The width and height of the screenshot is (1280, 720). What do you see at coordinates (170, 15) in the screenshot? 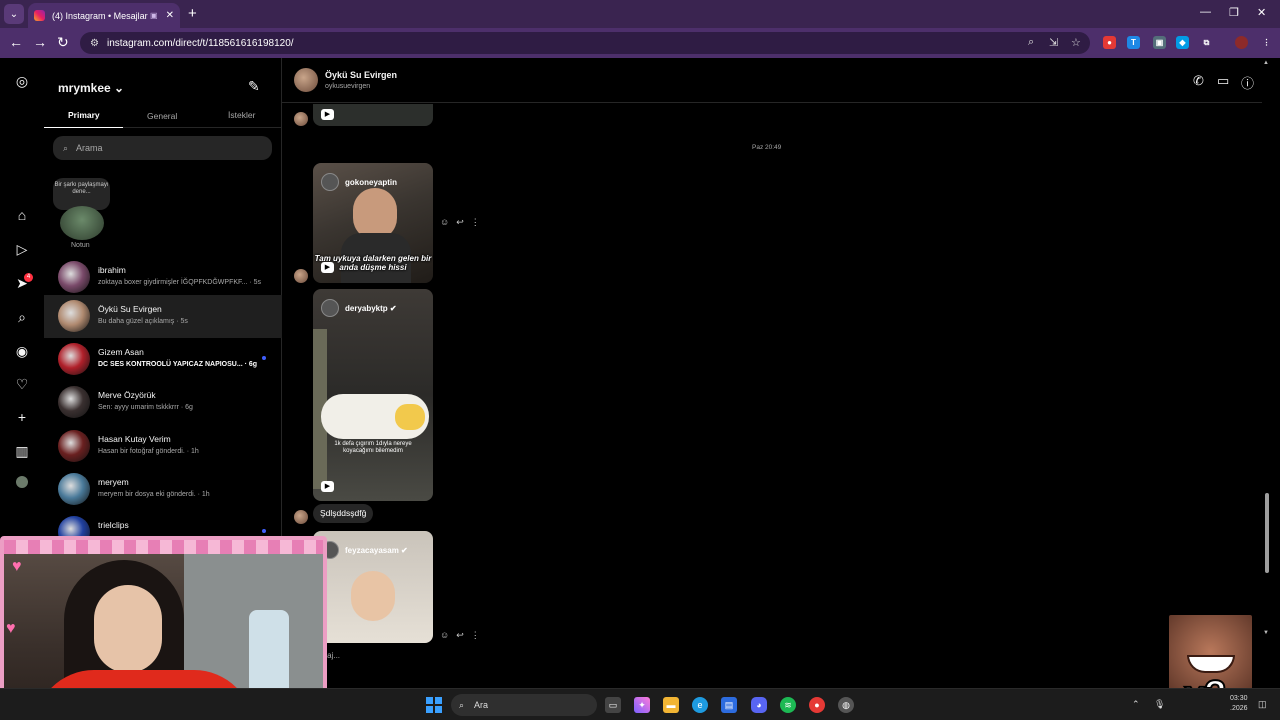
I see `tab-close-button: ✕` at bounding box center [170, 15].